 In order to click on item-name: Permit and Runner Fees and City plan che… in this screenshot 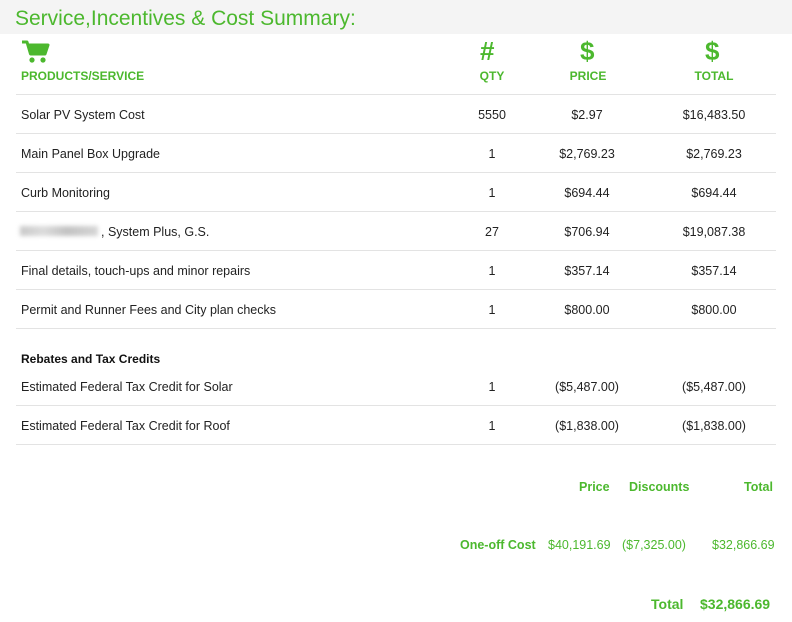, I will do `click(148, 310)`.